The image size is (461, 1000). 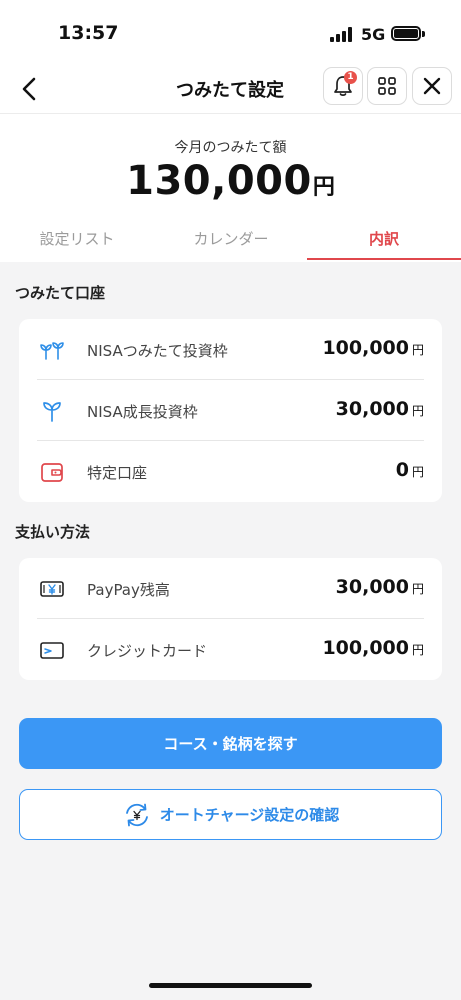 I want to click on chevron-left-icon, so click(x=29, y=89).